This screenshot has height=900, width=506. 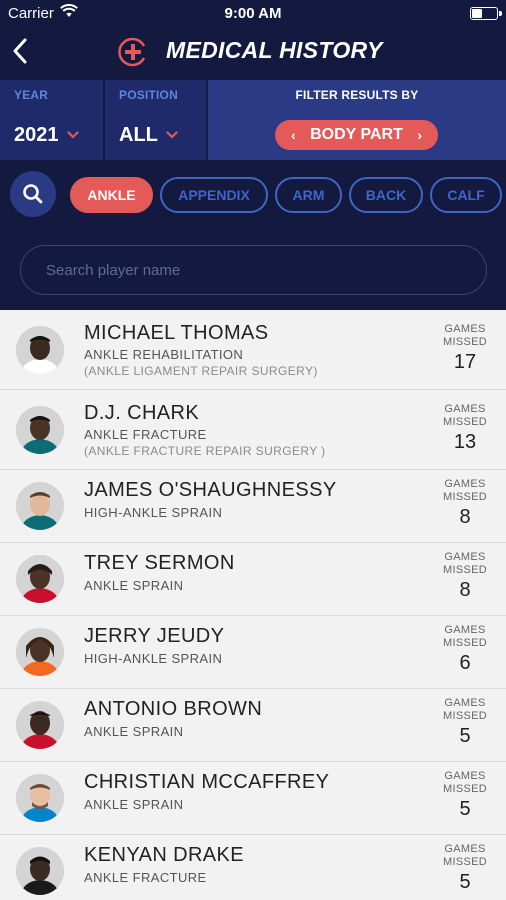 I want to click on position-value: ALL, so click(x=148, y=135).